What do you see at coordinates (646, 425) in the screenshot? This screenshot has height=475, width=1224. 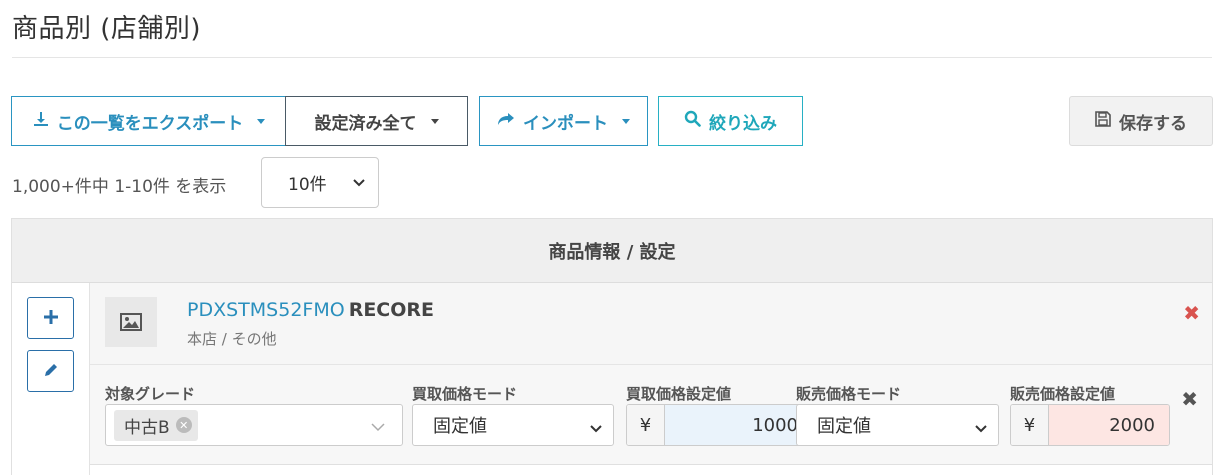 I see `buy-currency: ¥` at bounding box center [646, 425].